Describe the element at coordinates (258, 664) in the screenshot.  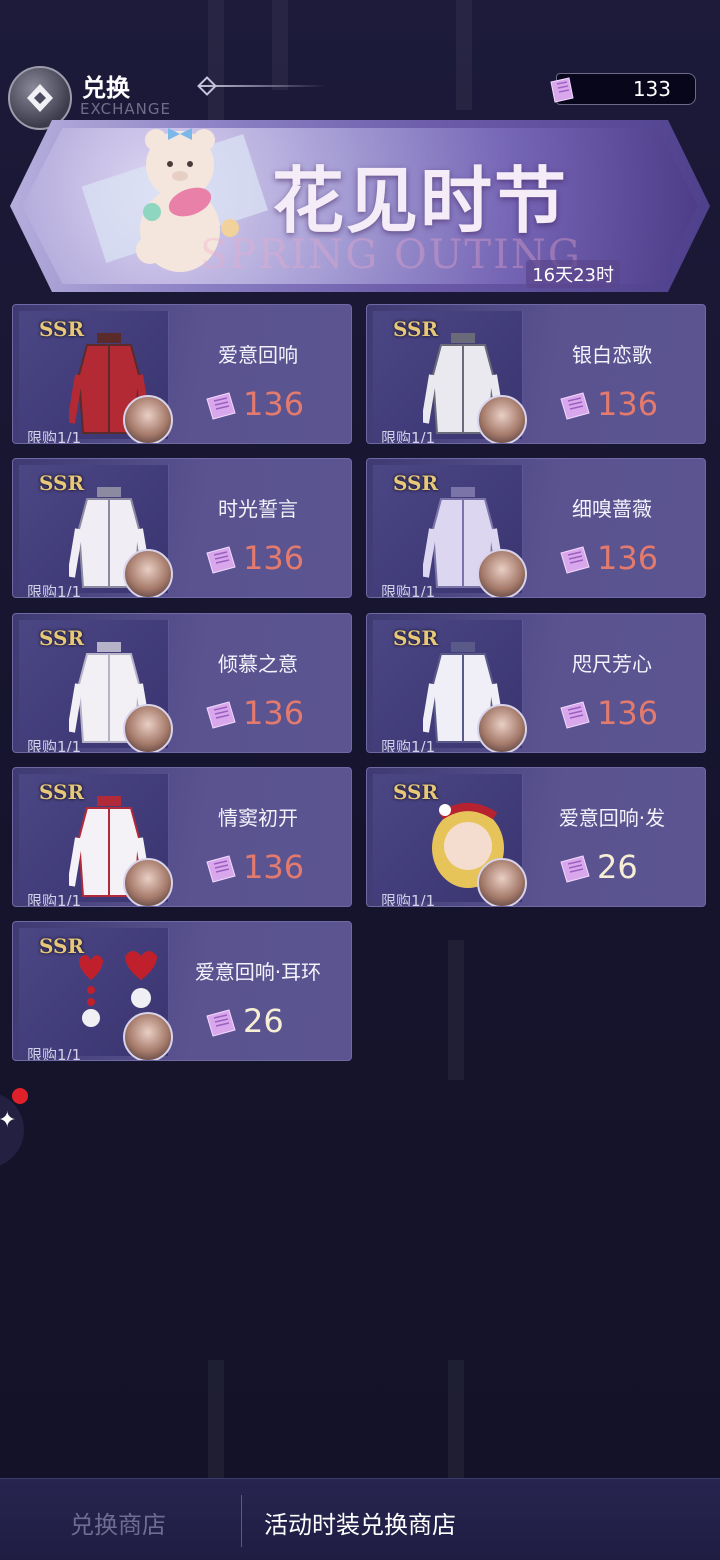
I see `item-name: 倾慕之意` at that location.